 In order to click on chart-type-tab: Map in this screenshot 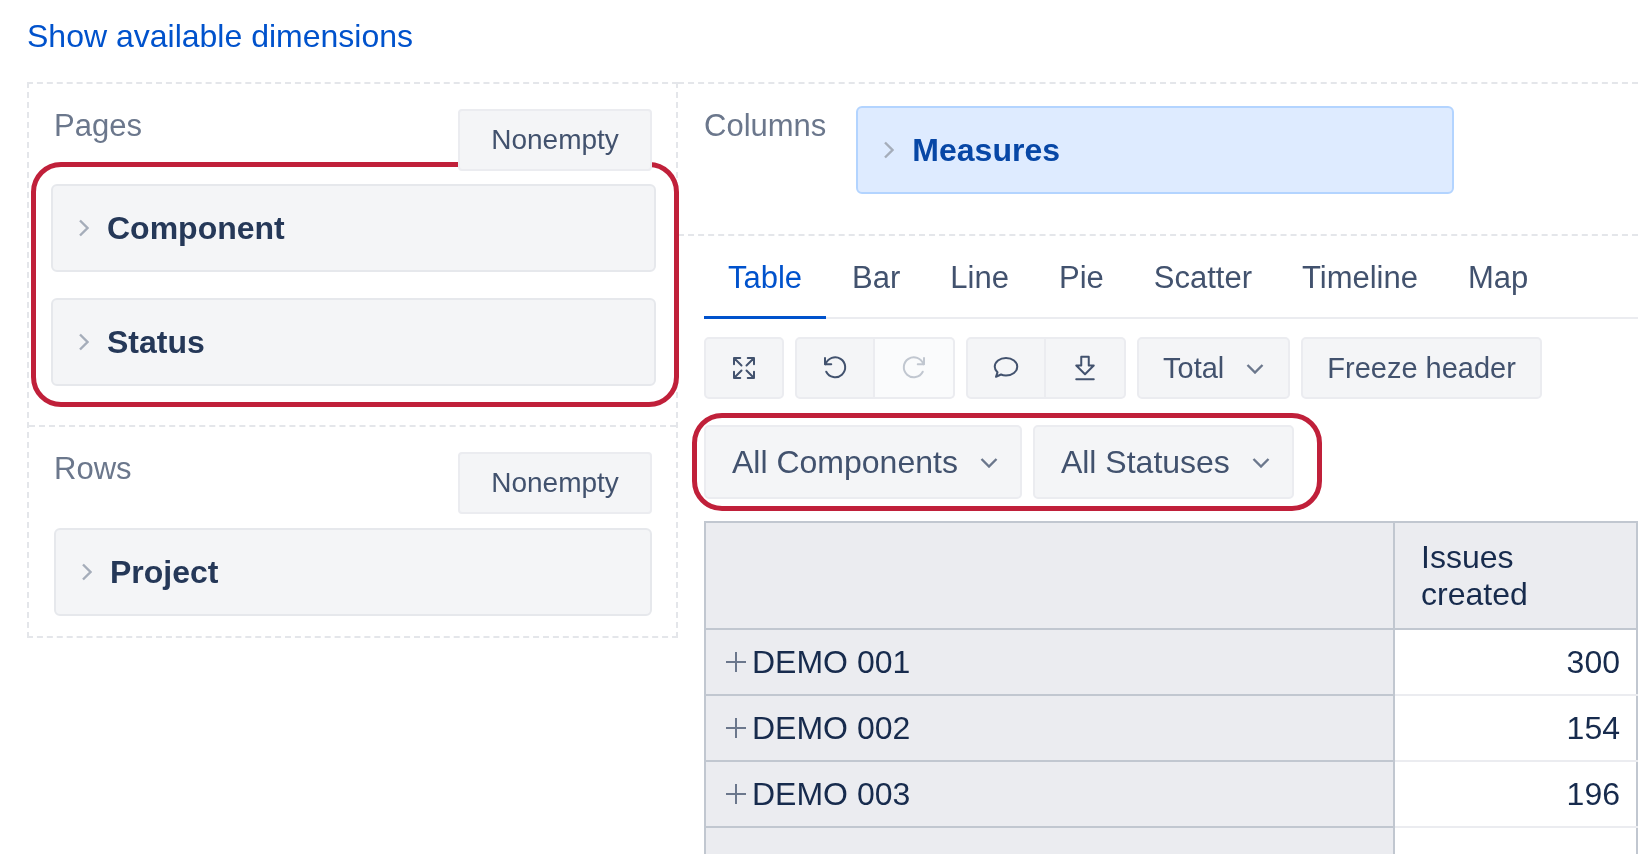, I will do `click(1498, 283)`.